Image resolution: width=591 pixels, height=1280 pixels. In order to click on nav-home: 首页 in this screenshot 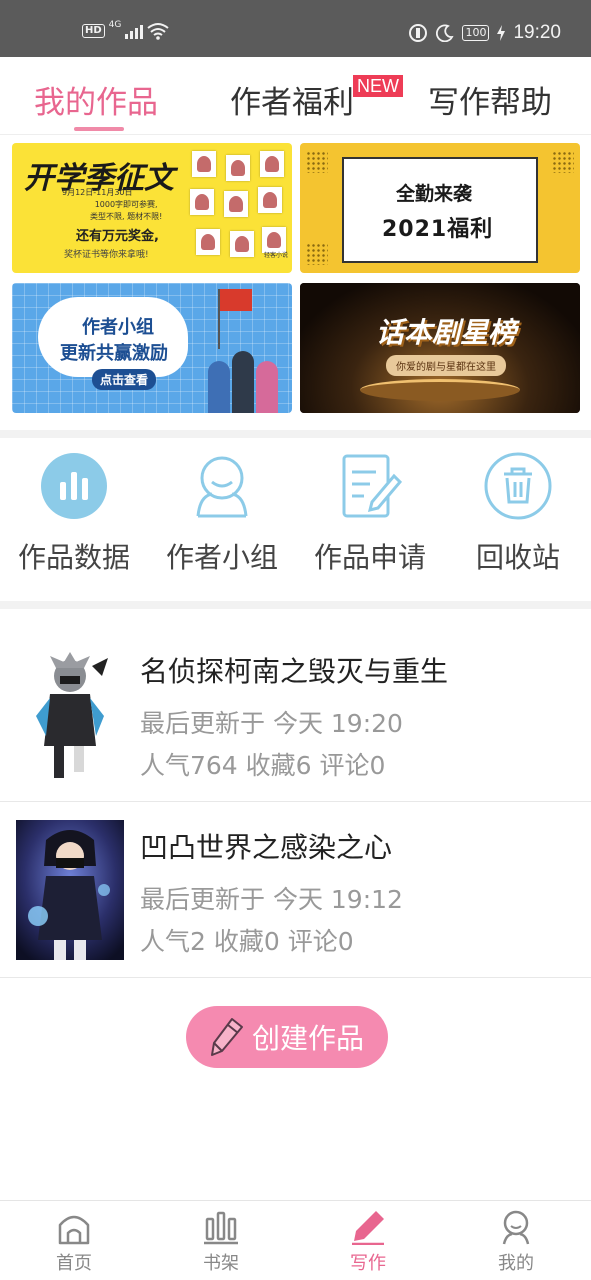, I will do `click(74, 1242)`.